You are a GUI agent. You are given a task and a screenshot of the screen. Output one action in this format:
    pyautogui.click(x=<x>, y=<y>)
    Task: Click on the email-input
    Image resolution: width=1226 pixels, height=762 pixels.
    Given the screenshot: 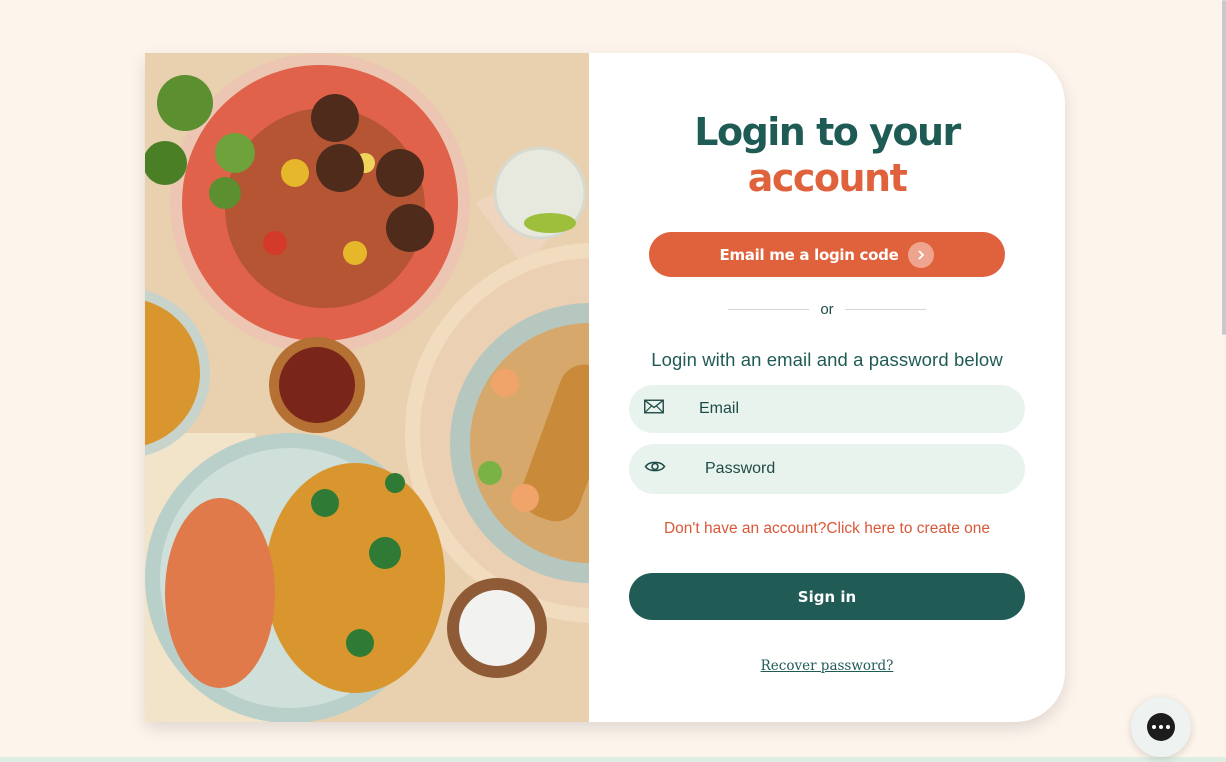 What is the action you would take?
    pyautogui.click(x=852, y=409)
    